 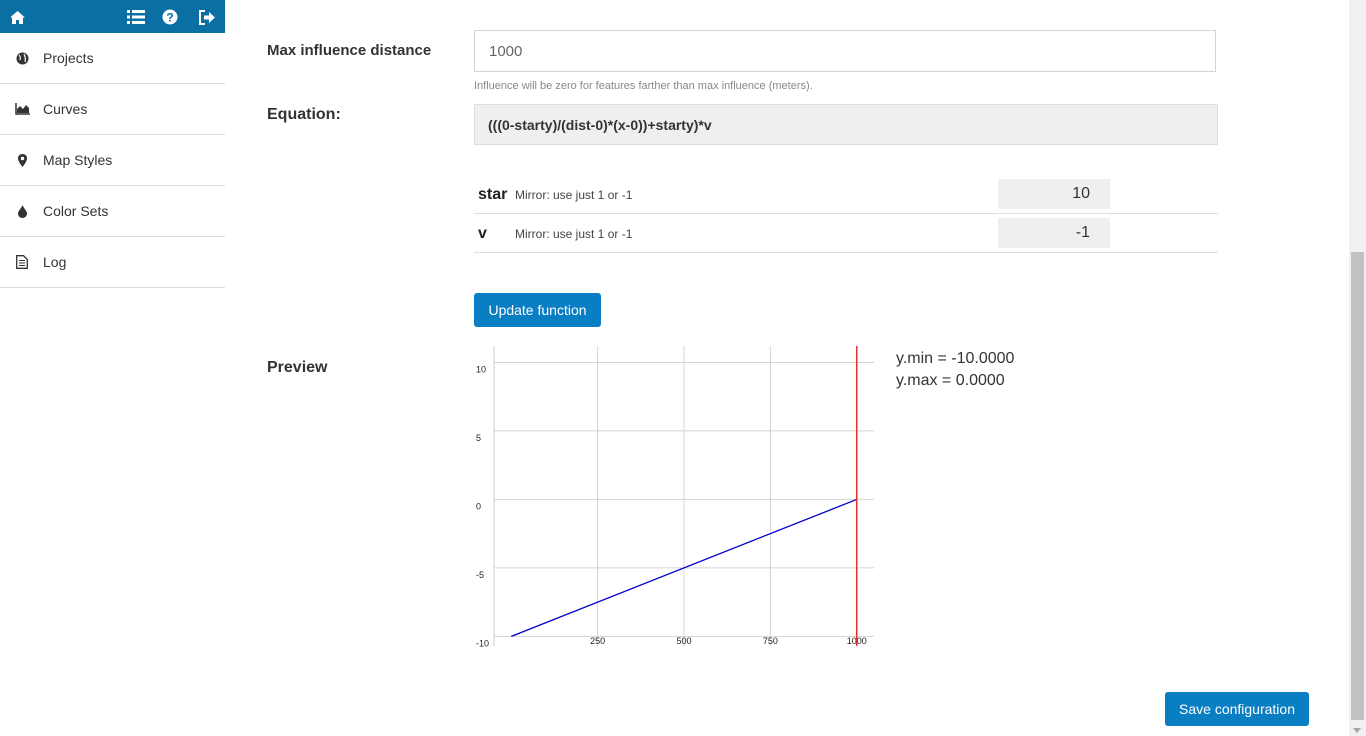 What do you see at coordinates (22, 211) in the screenshot?
I see `tint-icon` at bounding box center [22, 211].